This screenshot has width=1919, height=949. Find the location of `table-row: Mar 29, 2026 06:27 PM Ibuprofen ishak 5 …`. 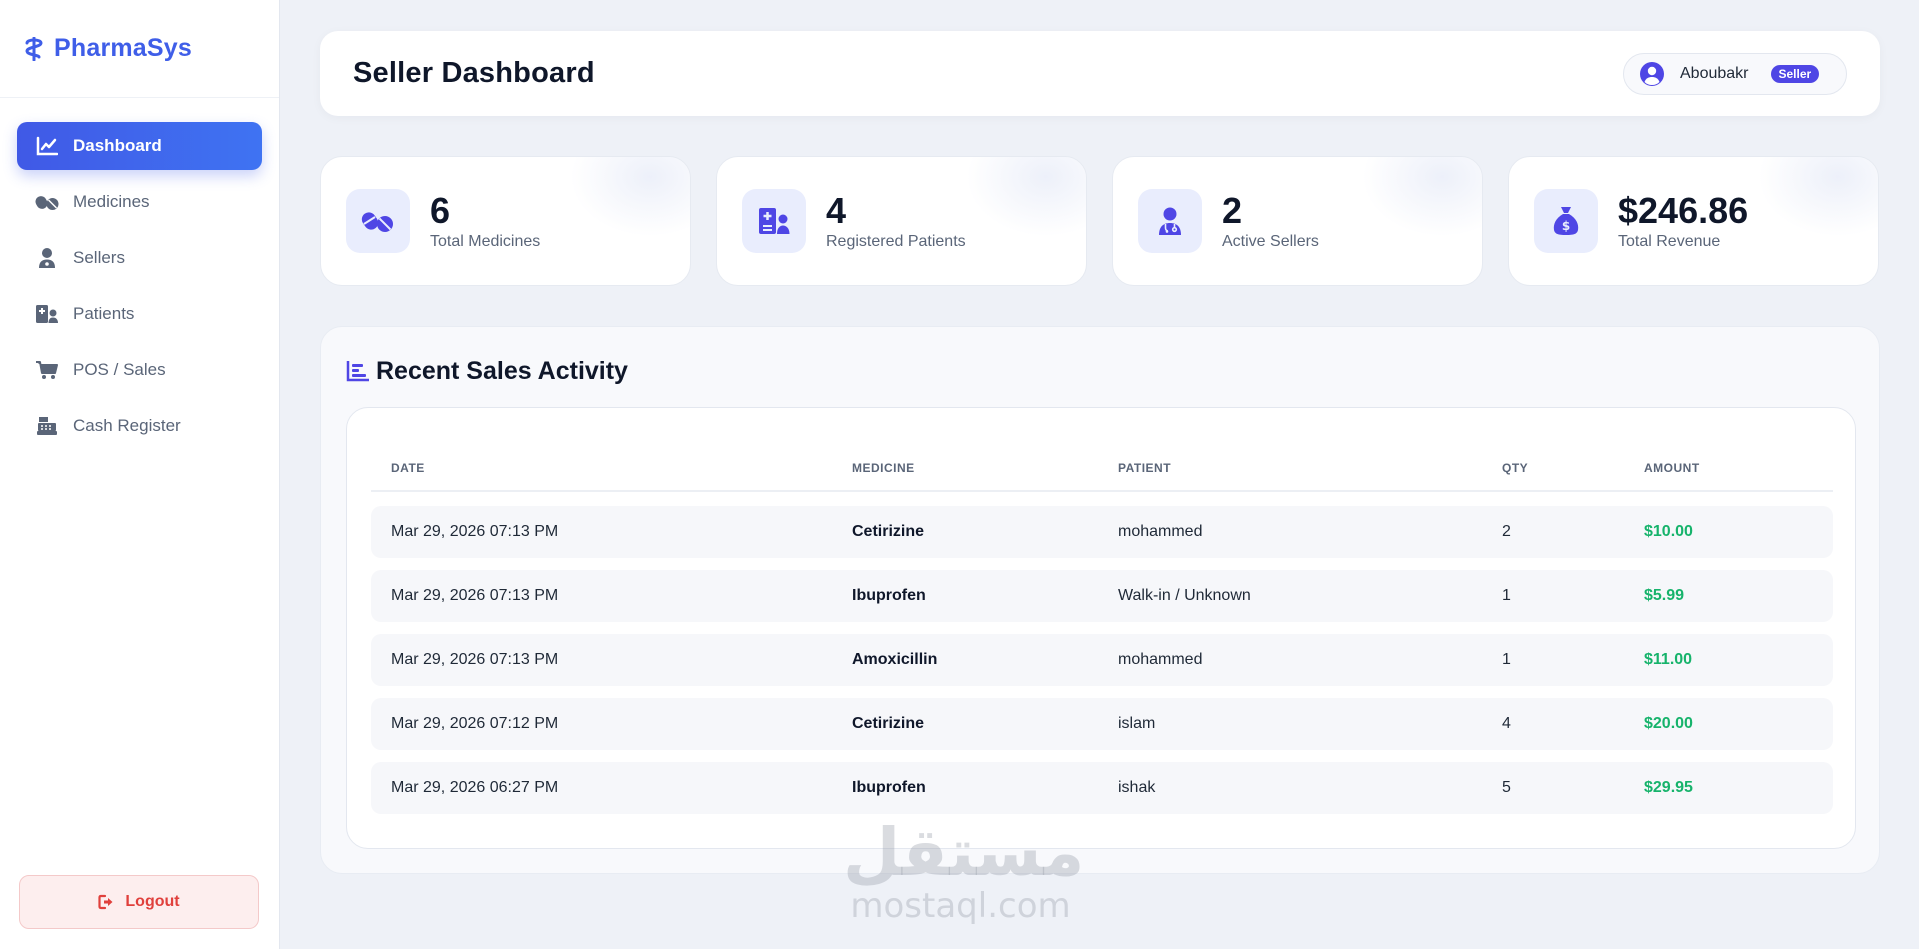

table-row: Mar 29, 2026 06:27 PM Ibuprofen ishak 5 … is located at coordinates (1102, 788).